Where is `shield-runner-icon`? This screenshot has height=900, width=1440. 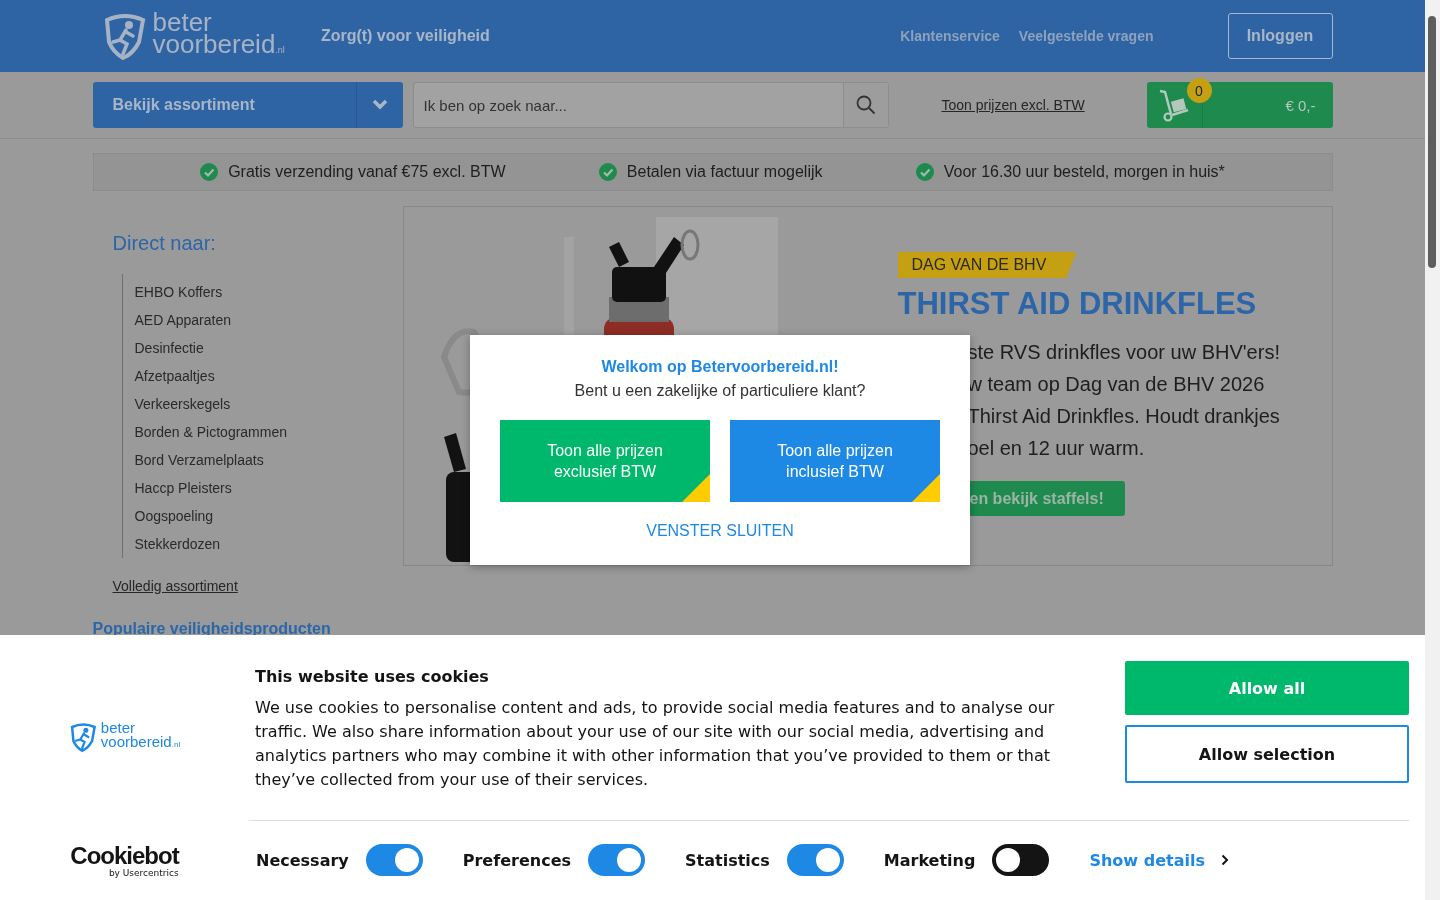 shield-runner-icon is located at coordinates (83, 736).